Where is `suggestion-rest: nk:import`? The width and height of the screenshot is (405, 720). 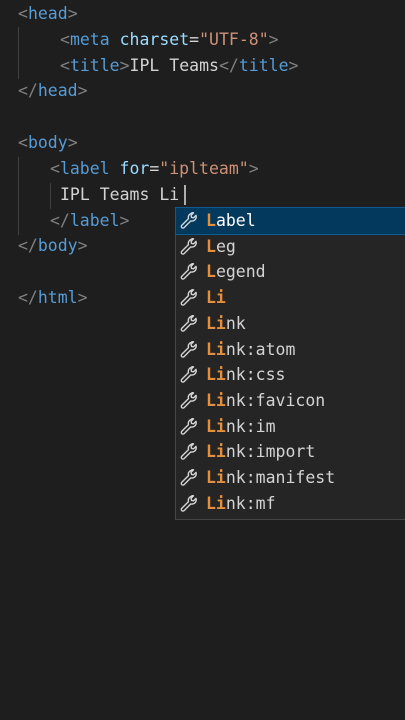 suggestion-rest: nk:import is located at coordinates (270, 452).